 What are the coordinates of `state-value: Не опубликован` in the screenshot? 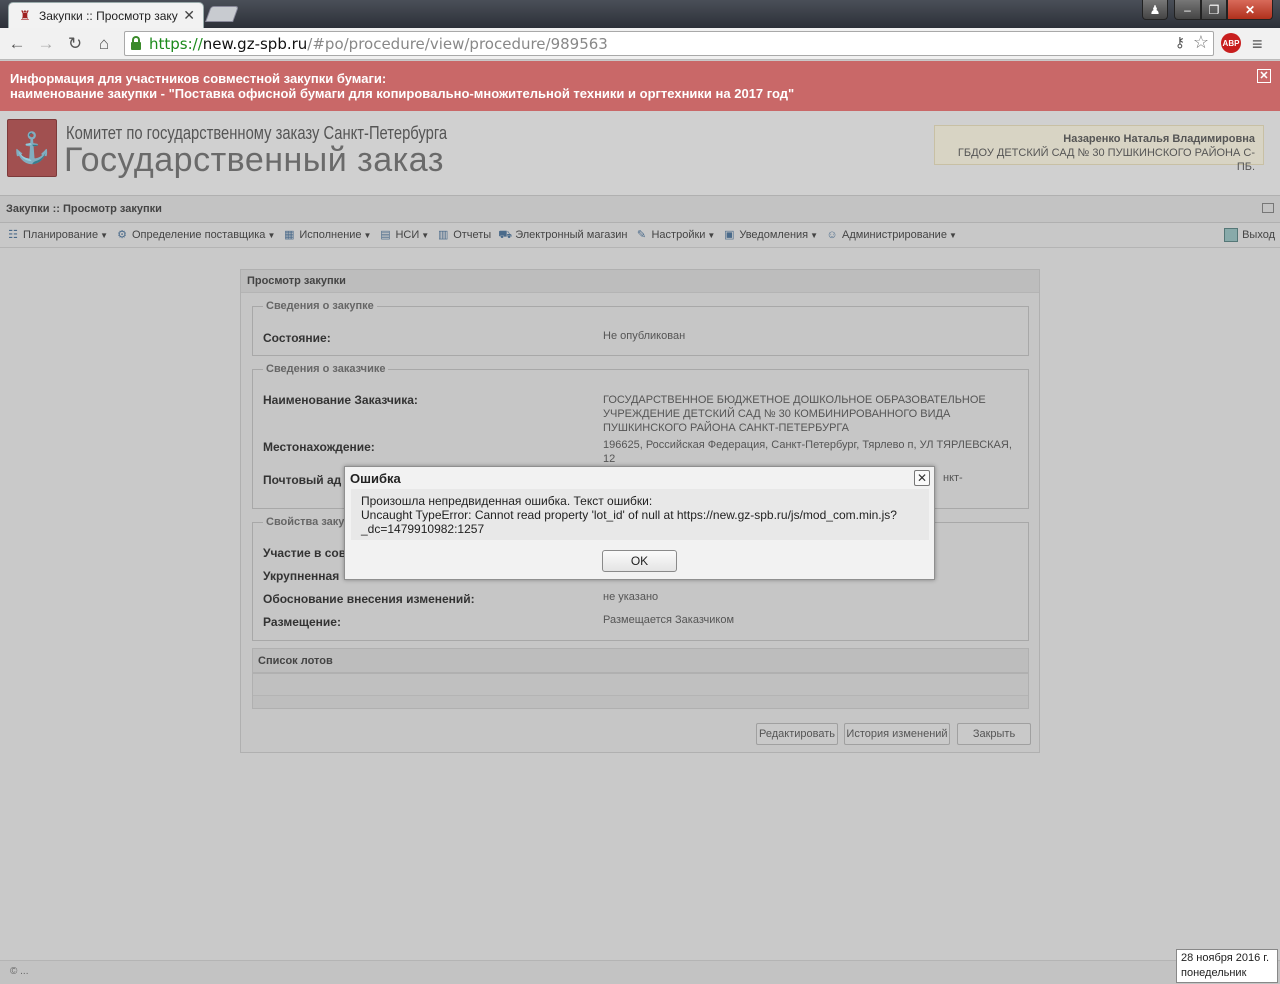 It's located at (644, 336).